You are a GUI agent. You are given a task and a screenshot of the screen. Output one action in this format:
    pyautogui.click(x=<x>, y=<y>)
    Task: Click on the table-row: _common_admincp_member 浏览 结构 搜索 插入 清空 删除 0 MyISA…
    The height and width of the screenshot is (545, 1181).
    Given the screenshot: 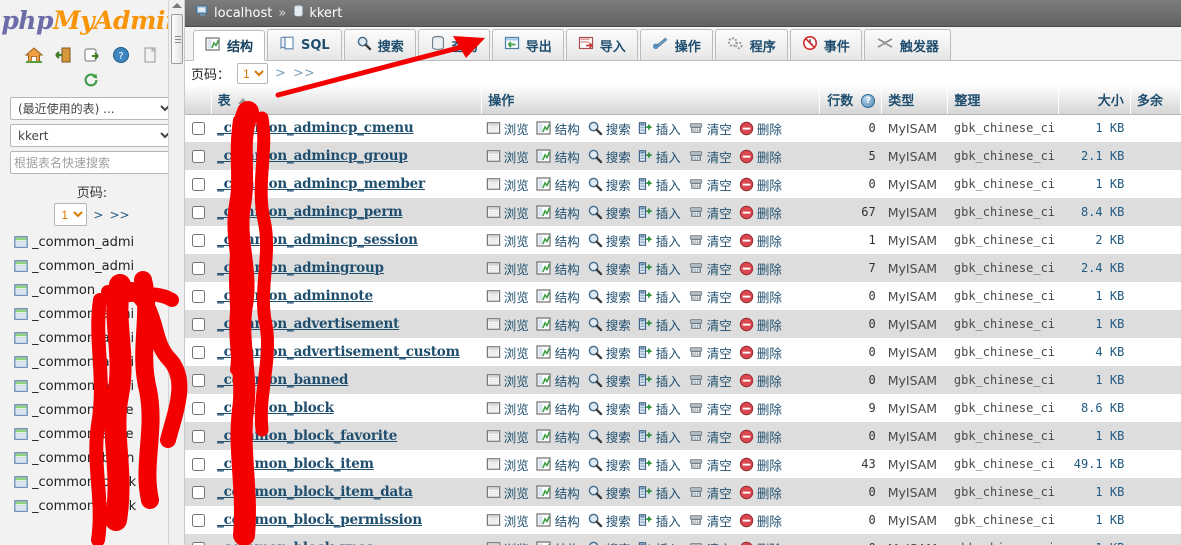 What is the action you would take?
    pyautogui.click(x=683, y=184)
    